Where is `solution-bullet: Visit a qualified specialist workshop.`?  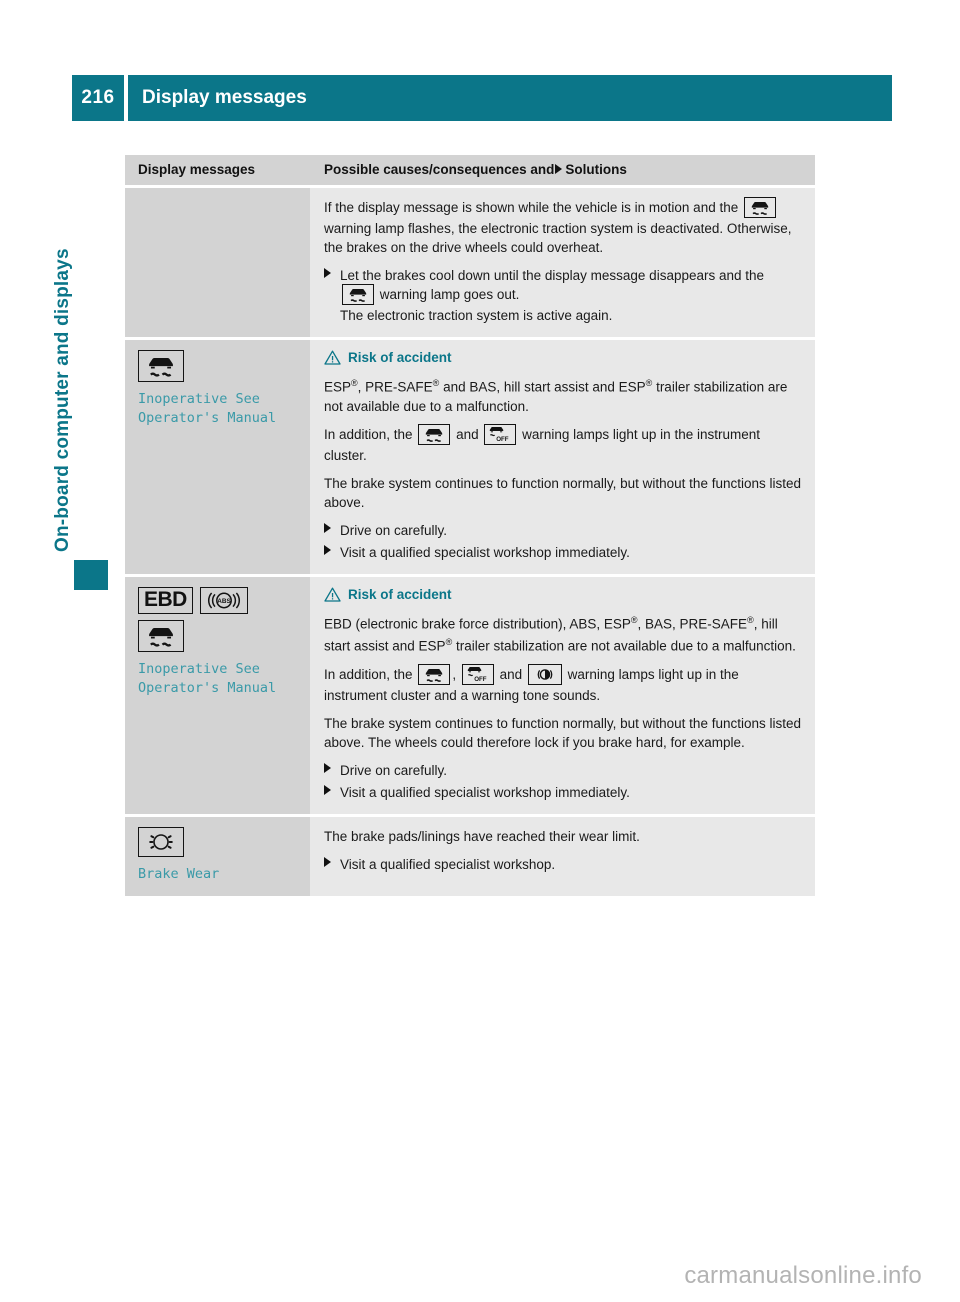
solution-bullet: Visit a qualified specialist workshop. is located at coordinates (562, 864).